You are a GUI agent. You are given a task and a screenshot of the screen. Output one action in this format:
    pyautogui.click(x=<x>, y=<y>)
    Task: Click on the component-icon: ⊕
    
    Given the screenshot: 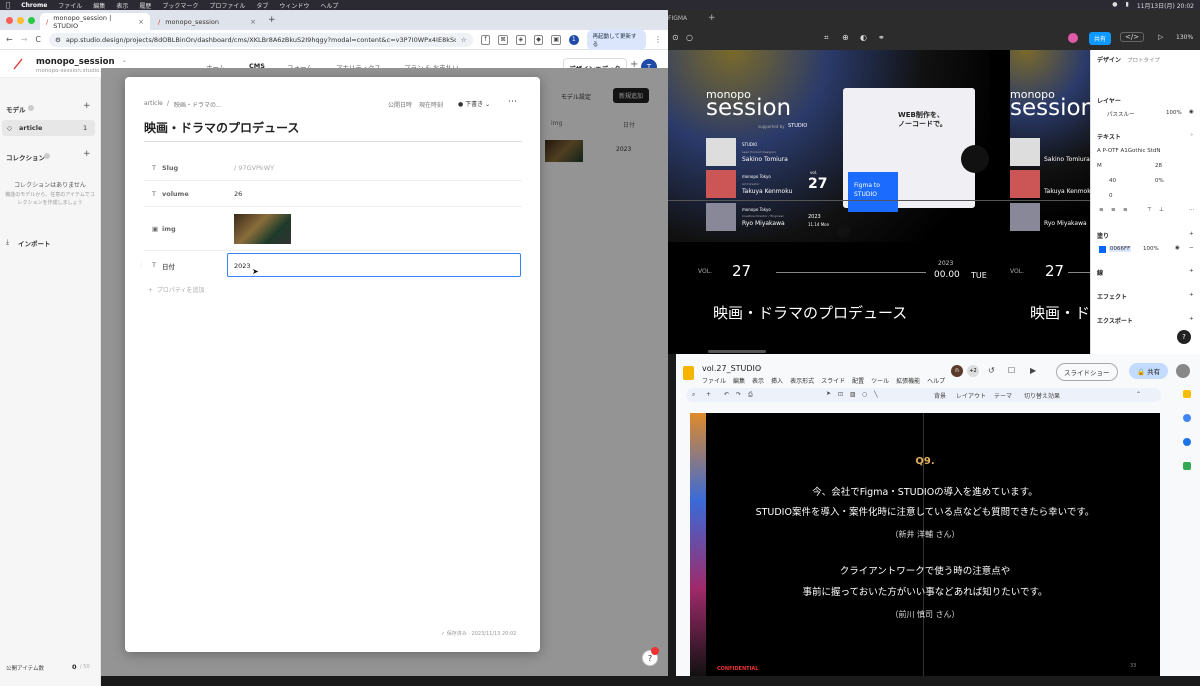 What is the action you would take?
    pyautogui.click(x=845, y=37)
    